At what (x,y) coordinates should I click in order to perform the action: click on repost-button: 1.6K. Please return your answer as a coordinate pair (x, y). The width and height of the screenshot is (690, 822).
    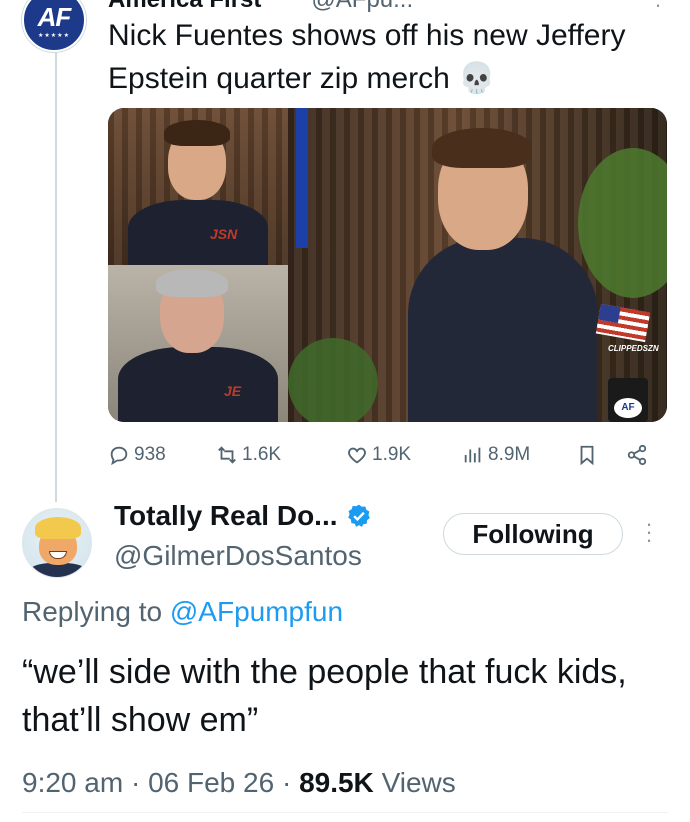
    Looking at the image, I should click on (248, 455).